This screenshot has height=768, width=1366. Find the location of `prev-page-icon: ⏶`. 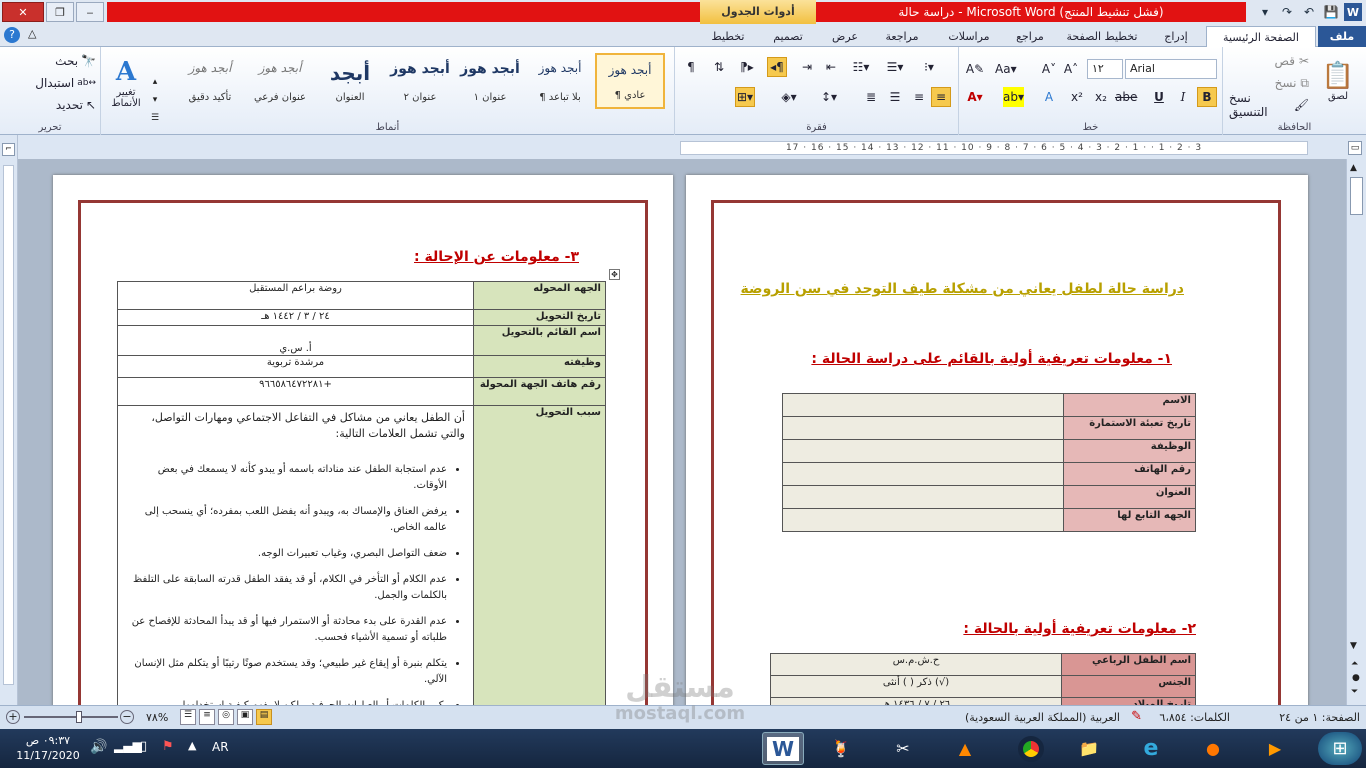

prev-page-icon: ⏶ is located at coordinates (1354, 664).